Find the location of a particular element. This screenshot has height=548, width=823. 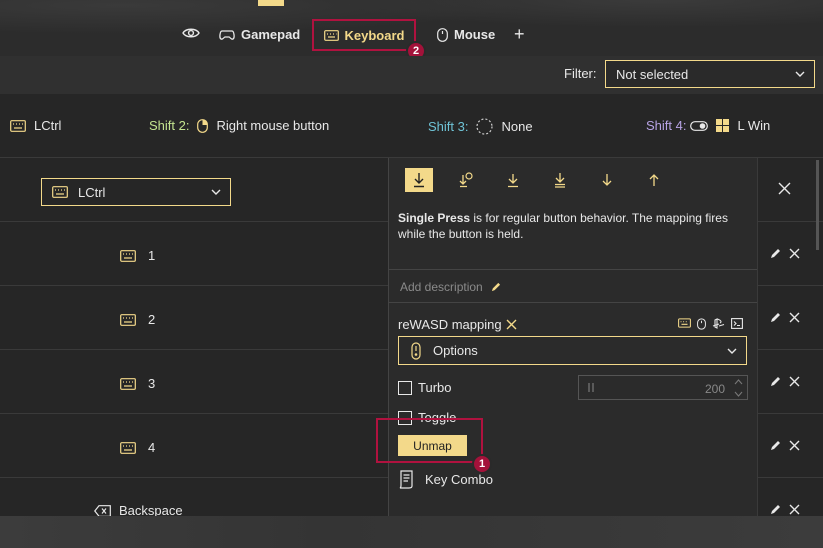

shift2-item: Shift 2: Right mouse button is located at coordinates (239, 125).